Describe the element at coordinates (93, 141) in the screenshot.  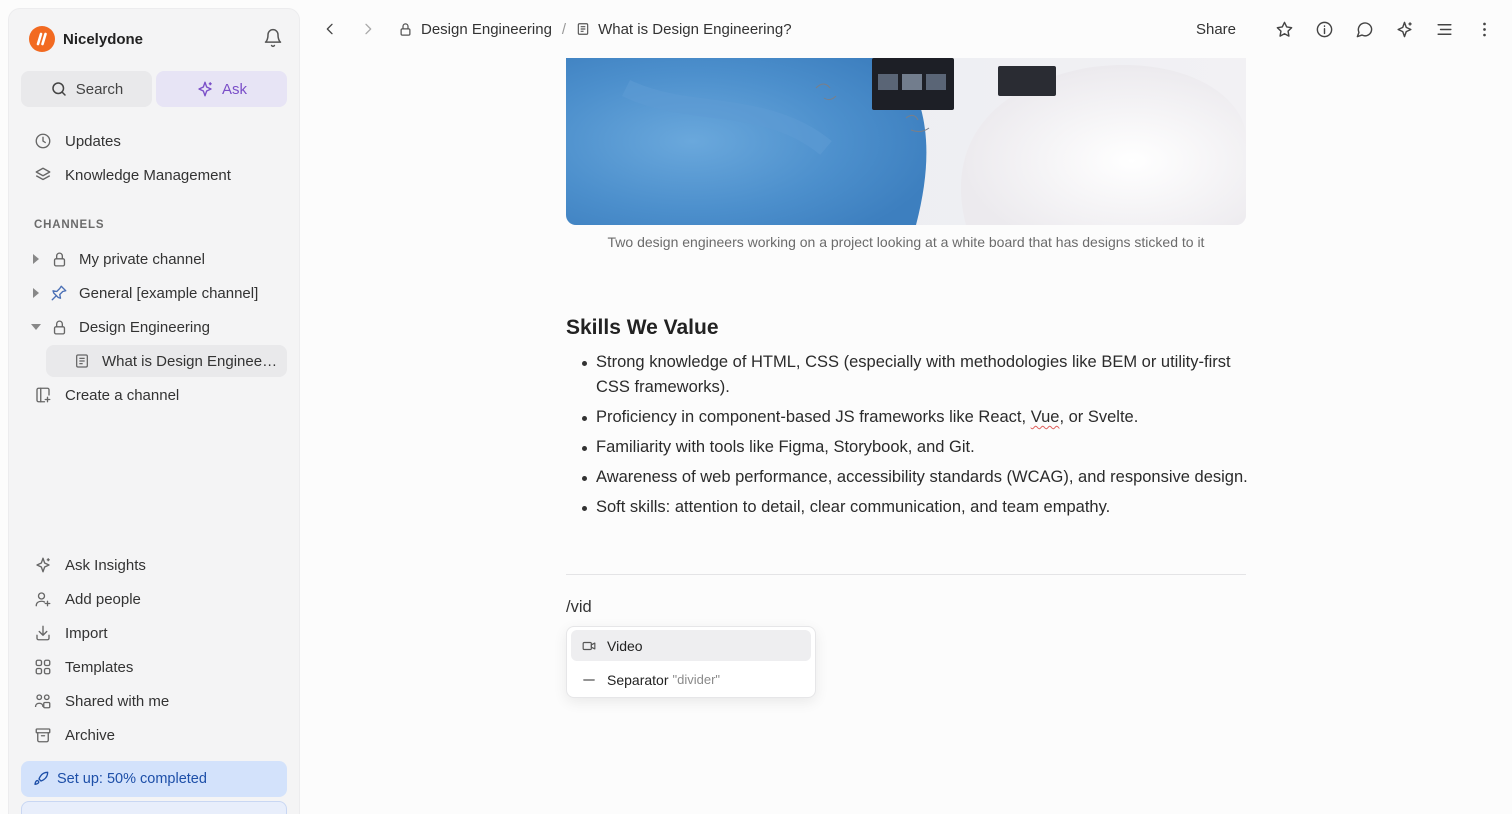
I see `sidebar-item-label: Updates` at that location.